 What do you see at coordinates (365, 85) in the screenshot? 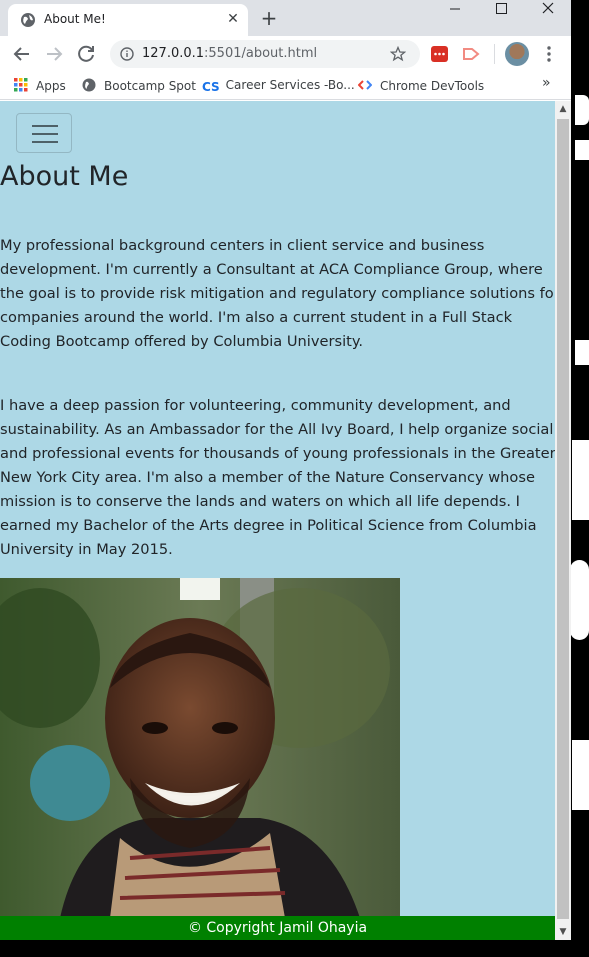
I see `devtools-icon` at bounding box center [365, 85].